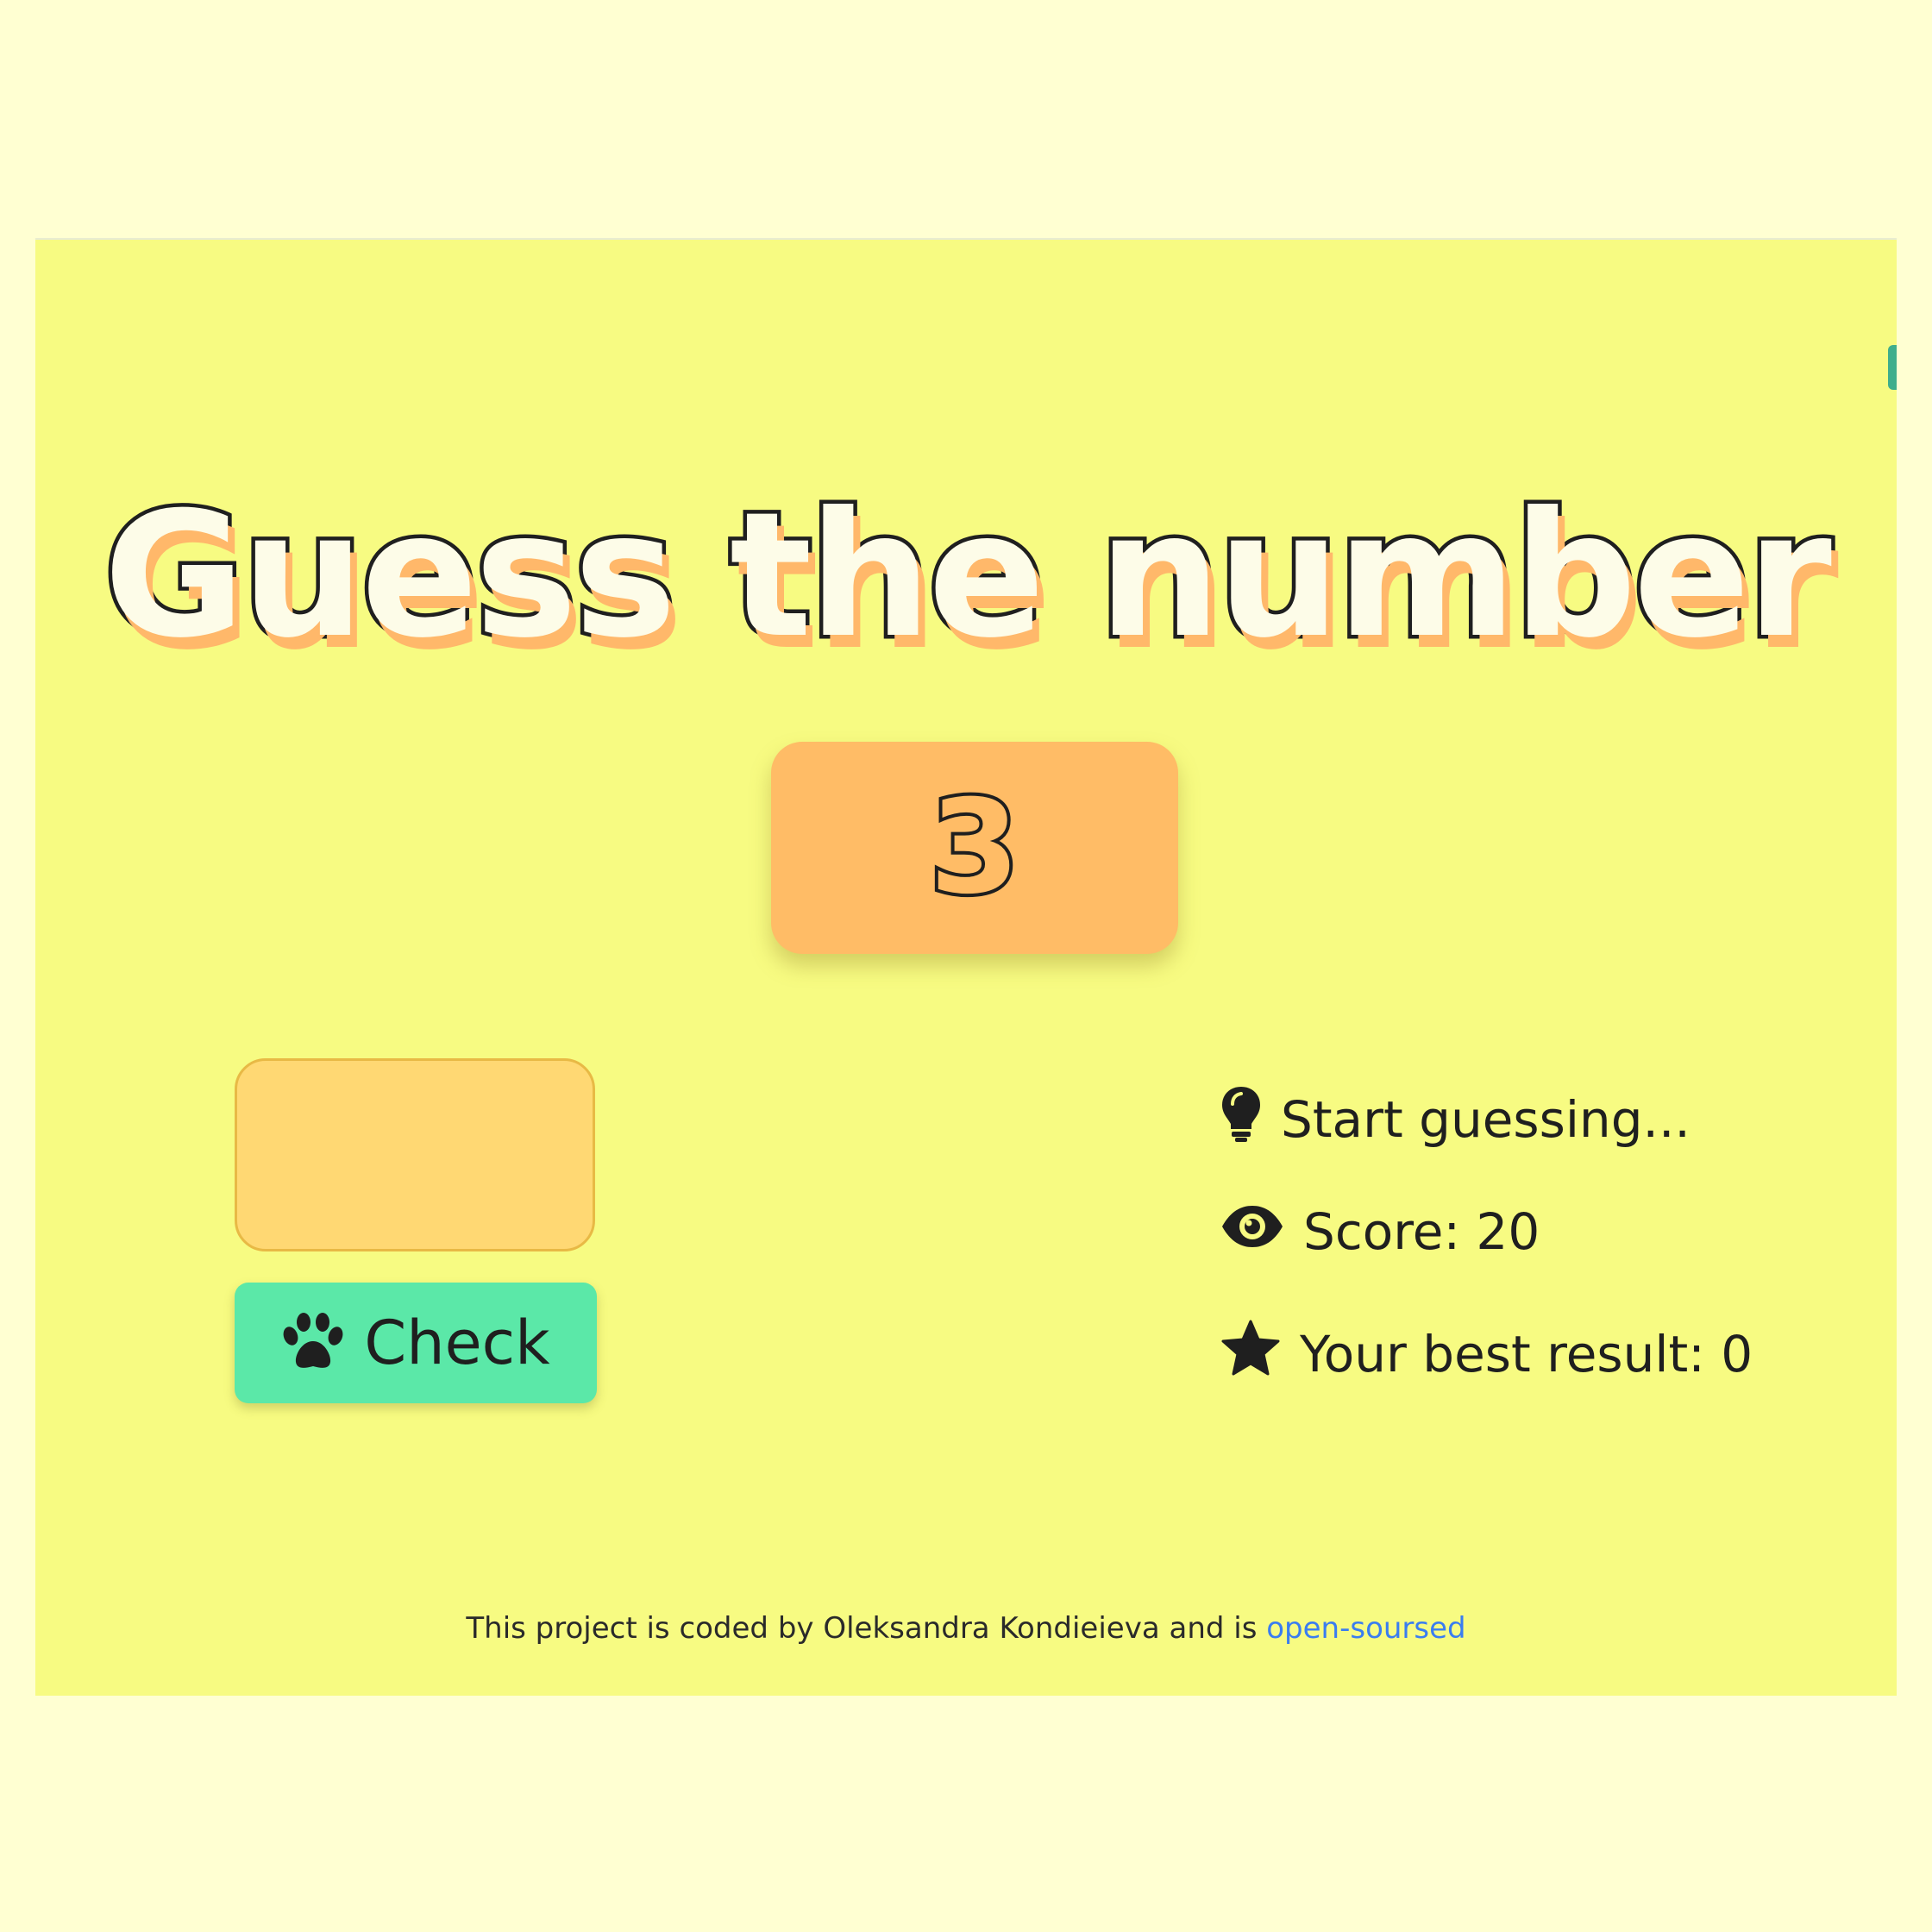 The width and height of the screenshot is (1932, 1932). I want to click on guess-input, so click(415, 1155).